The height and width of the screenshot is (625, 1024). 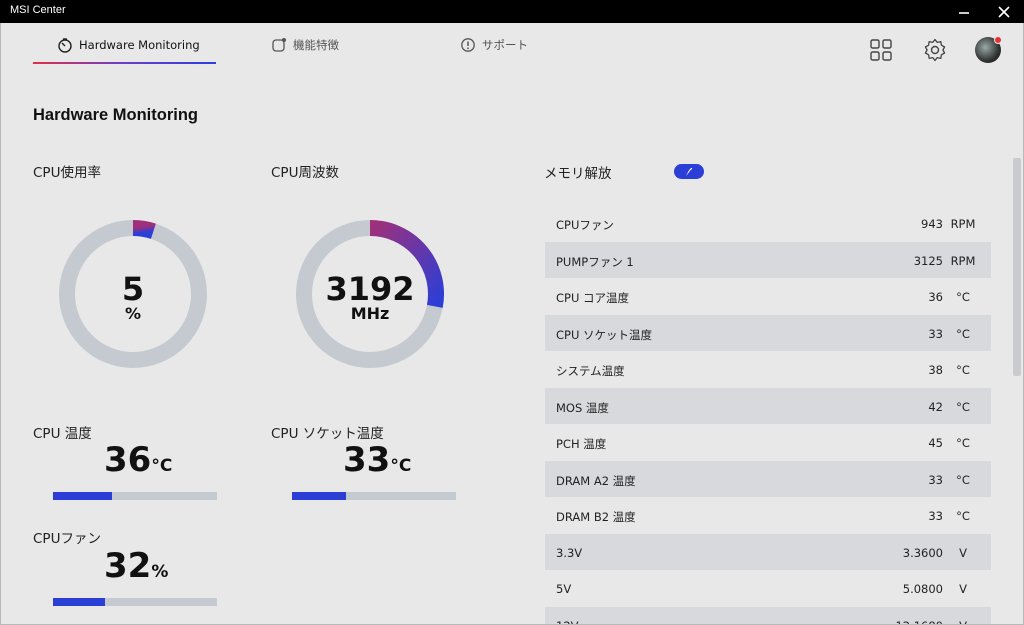 I want to click on title-bar: MSI Center, so click(x=512, y=11).